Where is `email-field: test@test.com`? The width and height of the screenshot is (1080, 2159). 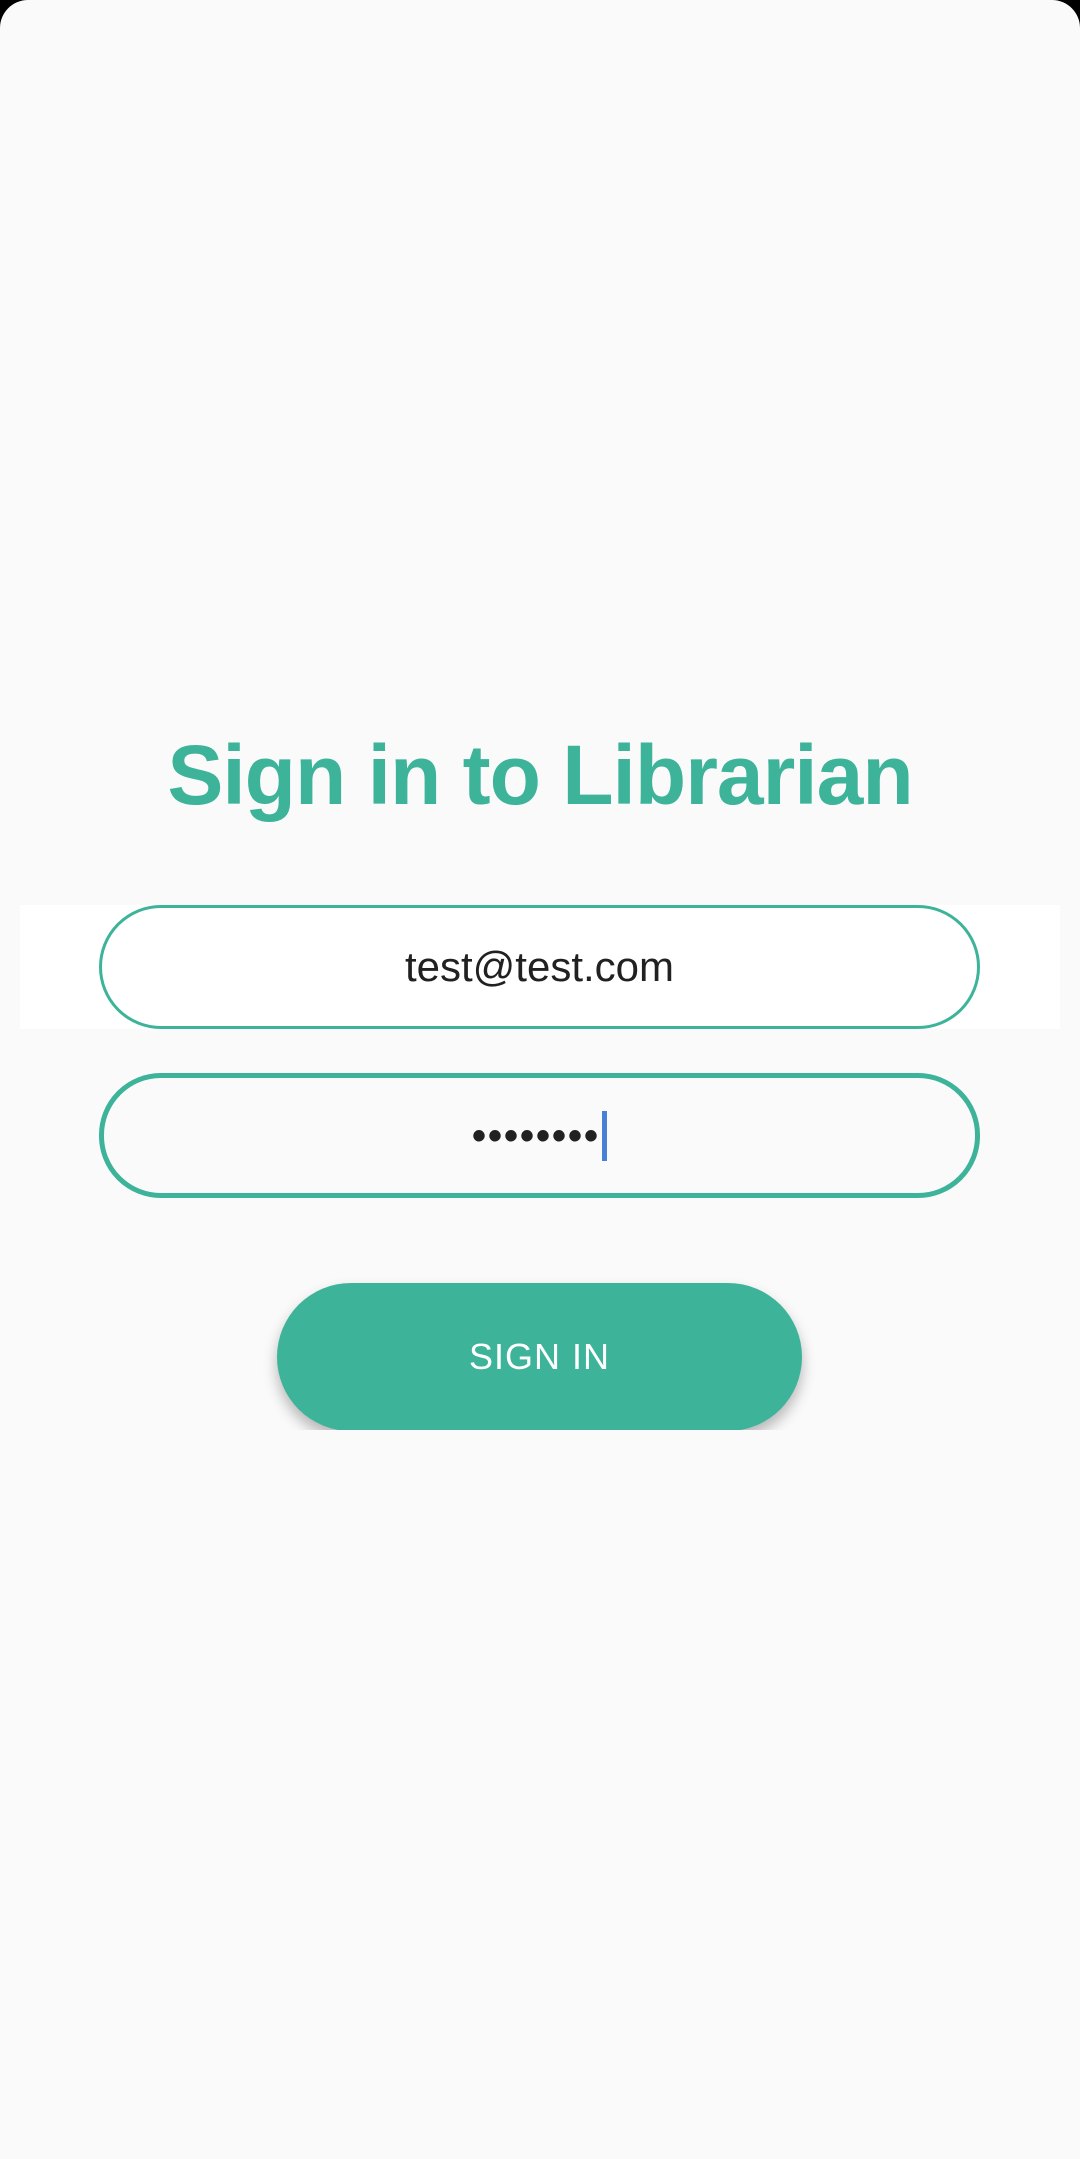
email-field: test@test.com is located at coordinates (539, 967).